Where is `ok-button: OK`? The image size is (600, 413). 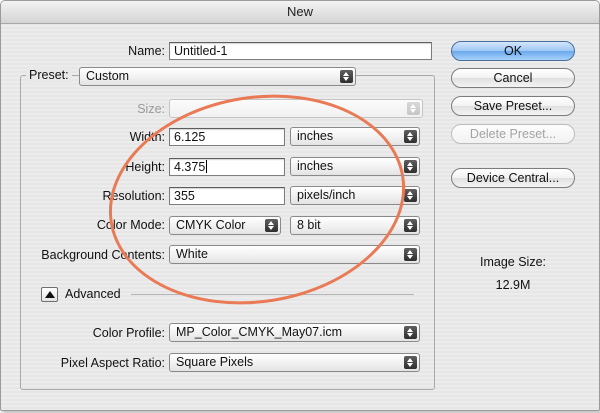 ok-button: OK is located at coordinates (513, 51).